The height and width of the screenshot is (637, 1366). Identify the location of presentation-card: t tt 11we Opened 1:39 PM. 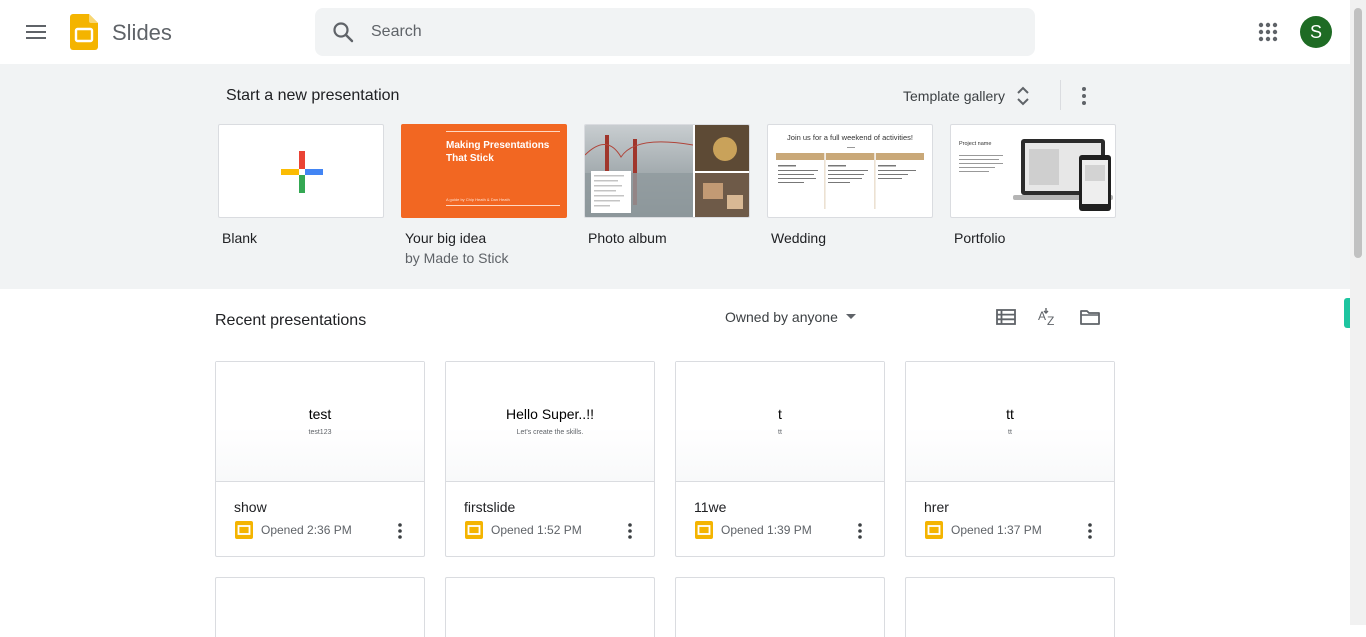
(780, 459).